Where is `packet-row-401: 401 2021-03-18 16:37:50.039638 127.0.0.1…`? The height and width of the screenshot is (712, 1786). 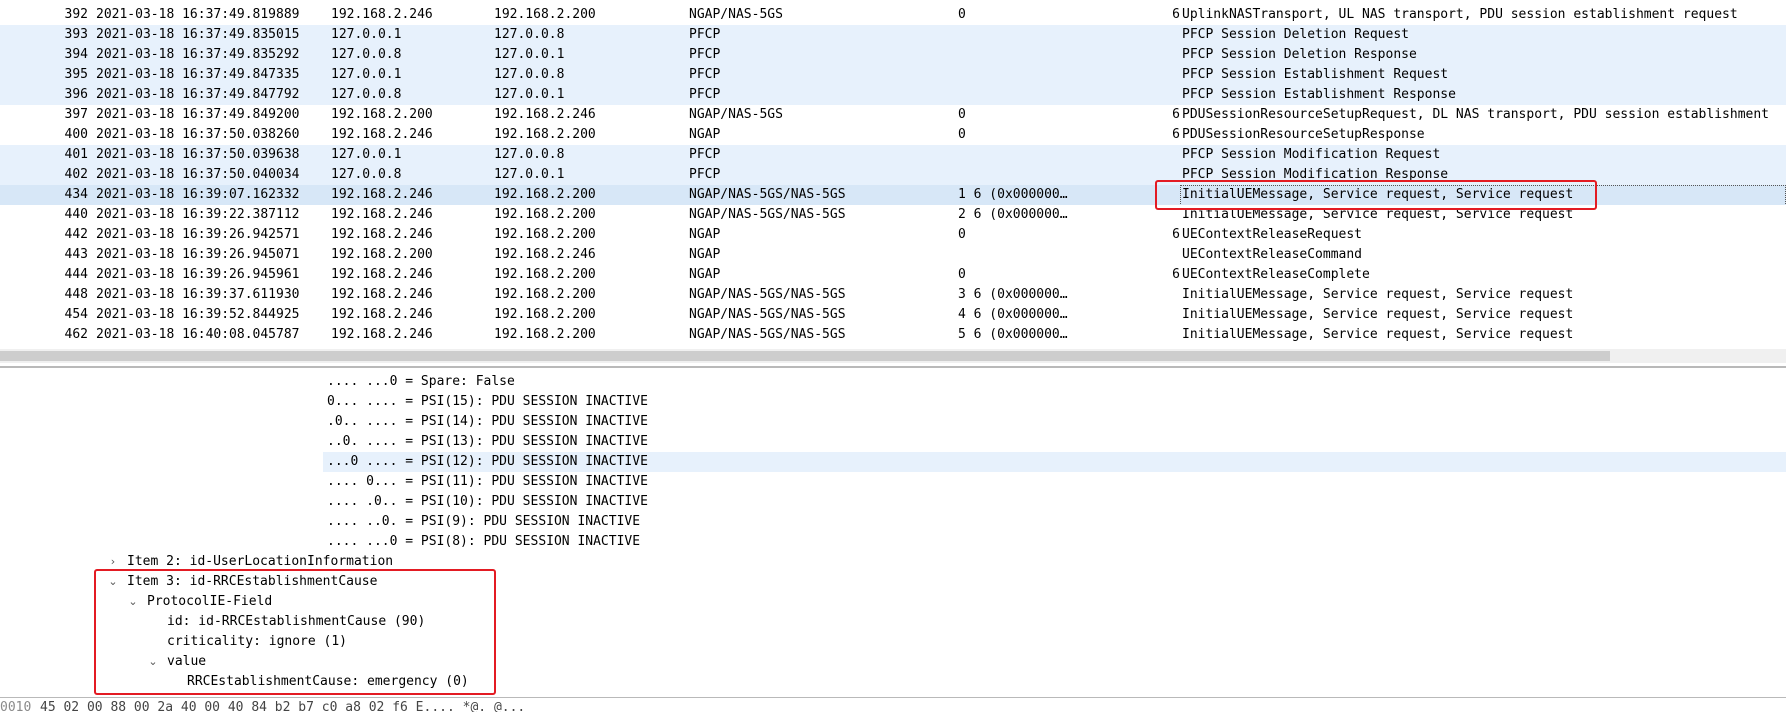
packet-row-401: 401 2021-03-18 16:37:50.039638 127.0.0.1… is located at coordinates (893, 155).